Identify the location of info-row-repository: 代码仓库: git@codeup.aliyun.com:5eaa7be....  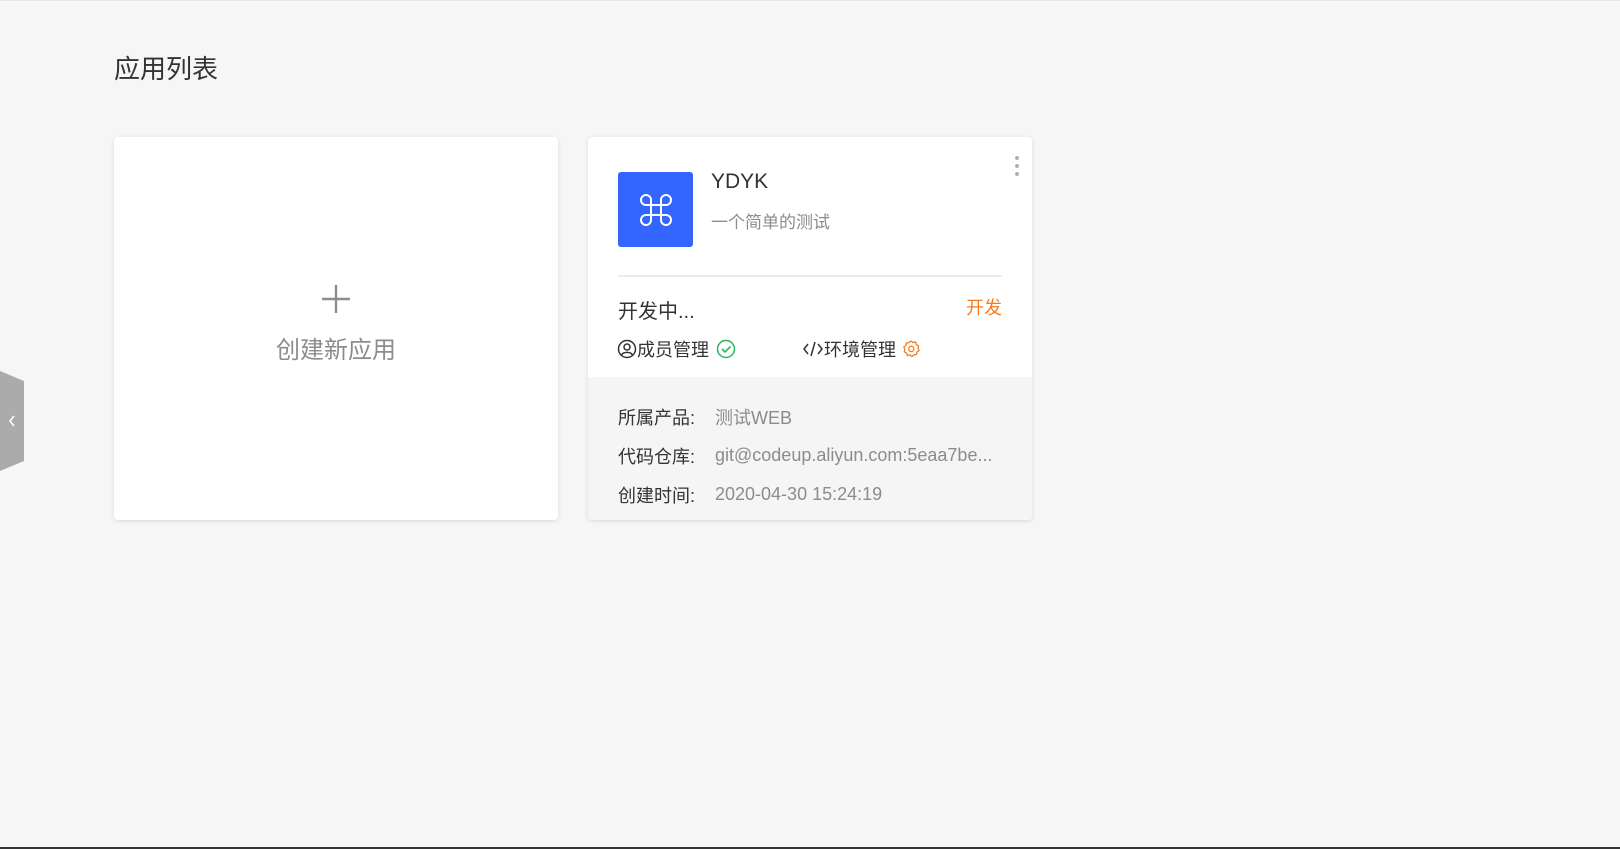
(810, 455).